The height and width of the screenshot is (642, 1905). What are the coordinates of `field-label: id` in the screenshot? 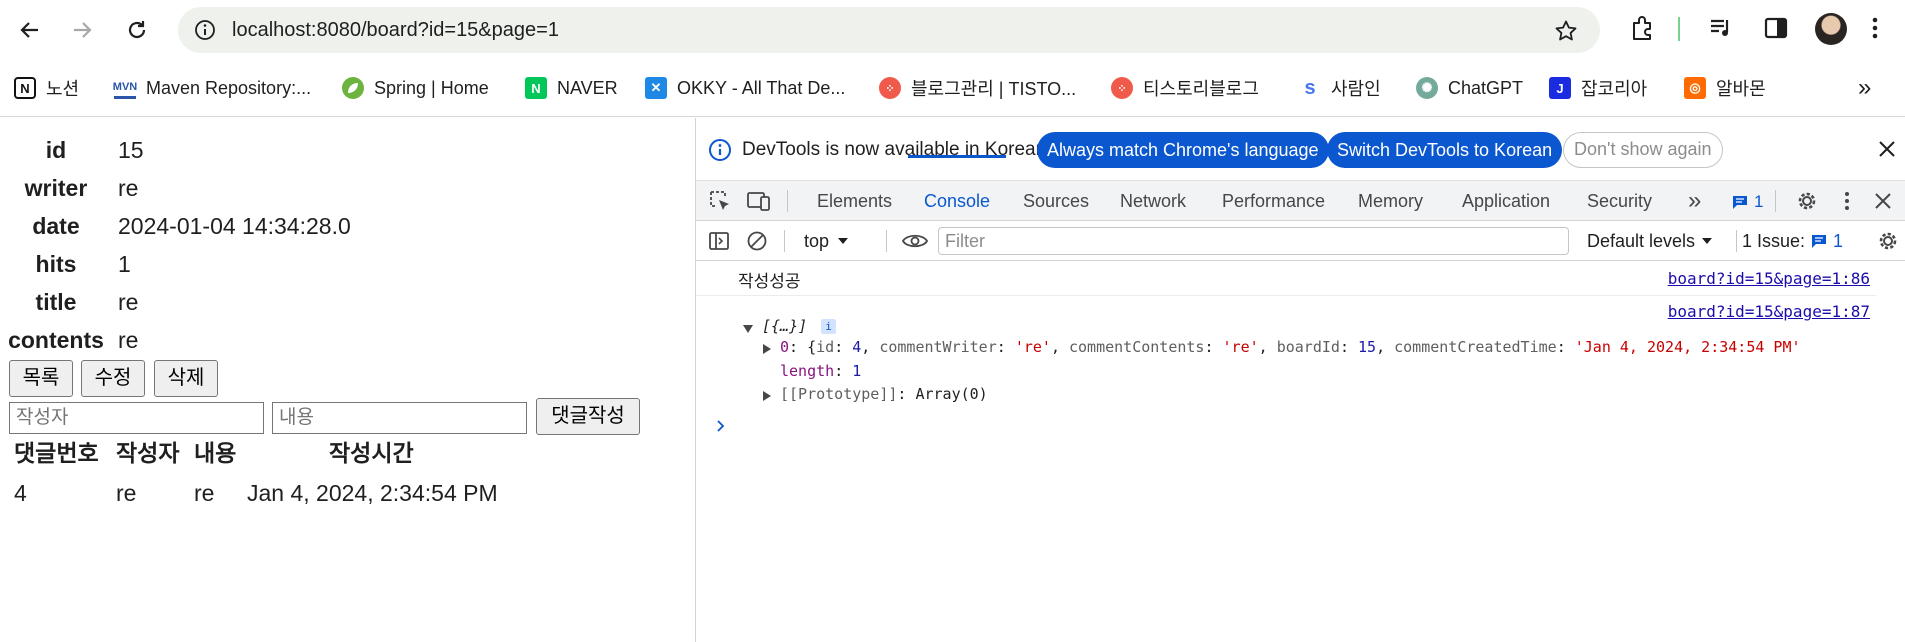 It's located at (56, 150).